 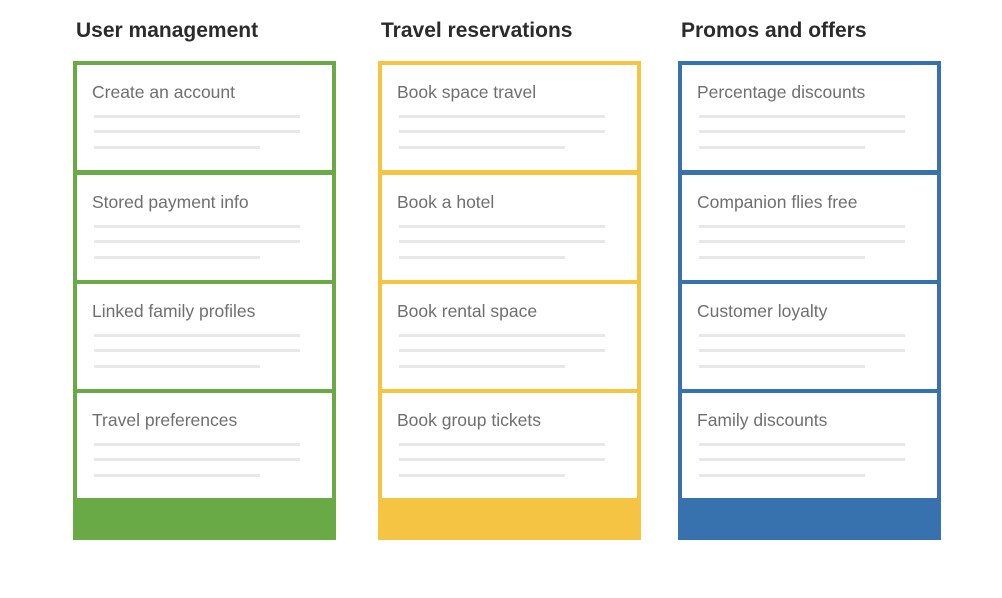 I want to click on story-card: Book a hotel, so click(x=509, y=227).